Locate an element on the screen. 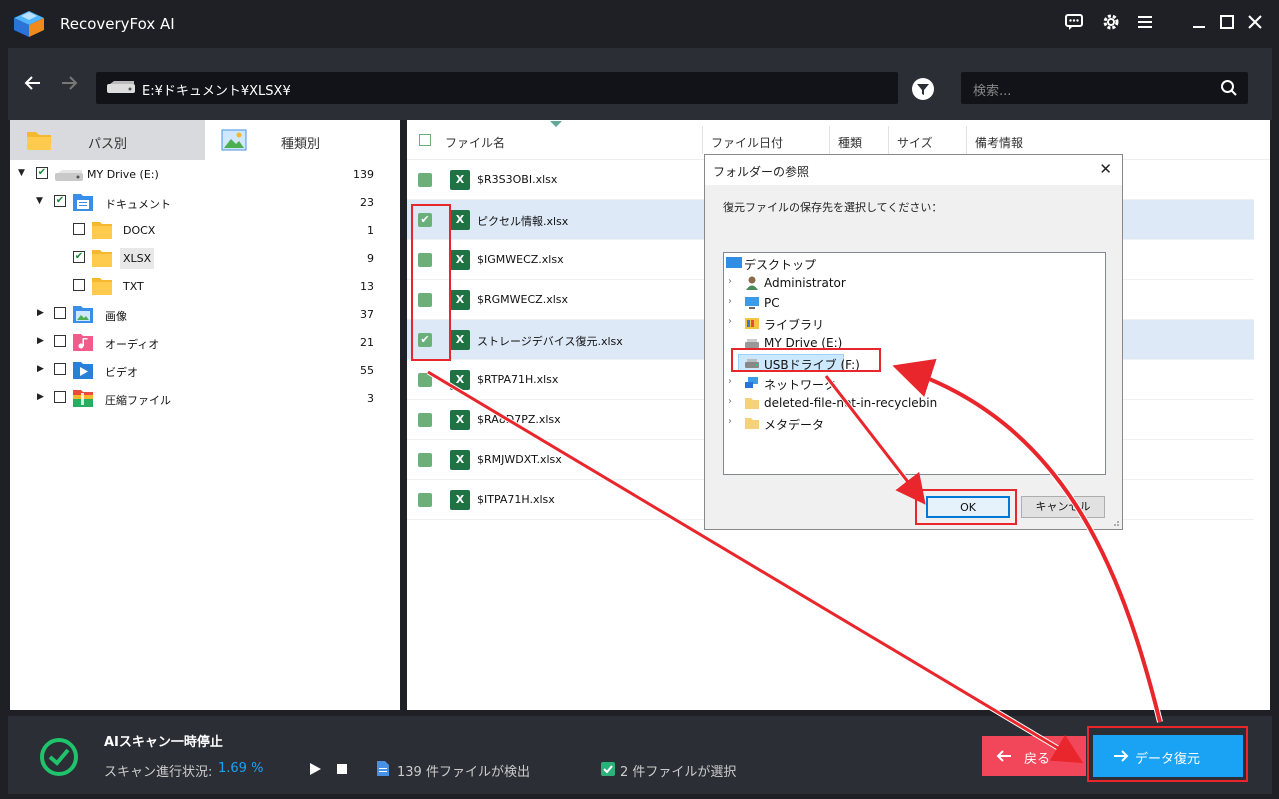 Image resolution: width=1279 pixels, height=799 pixels. arrow-to-usb is located at coordinates (1027, 540).